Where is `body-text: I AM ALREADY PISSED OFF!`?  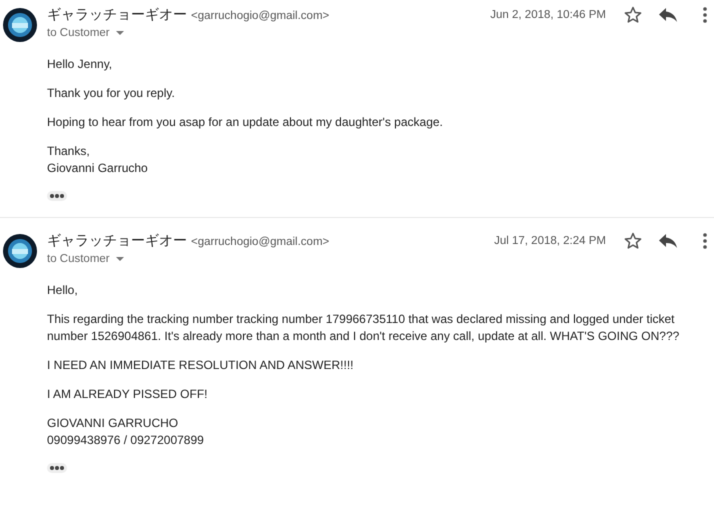
body-text: I AM ALREADY PISSED OFF! is located at coordinates (127, 394).